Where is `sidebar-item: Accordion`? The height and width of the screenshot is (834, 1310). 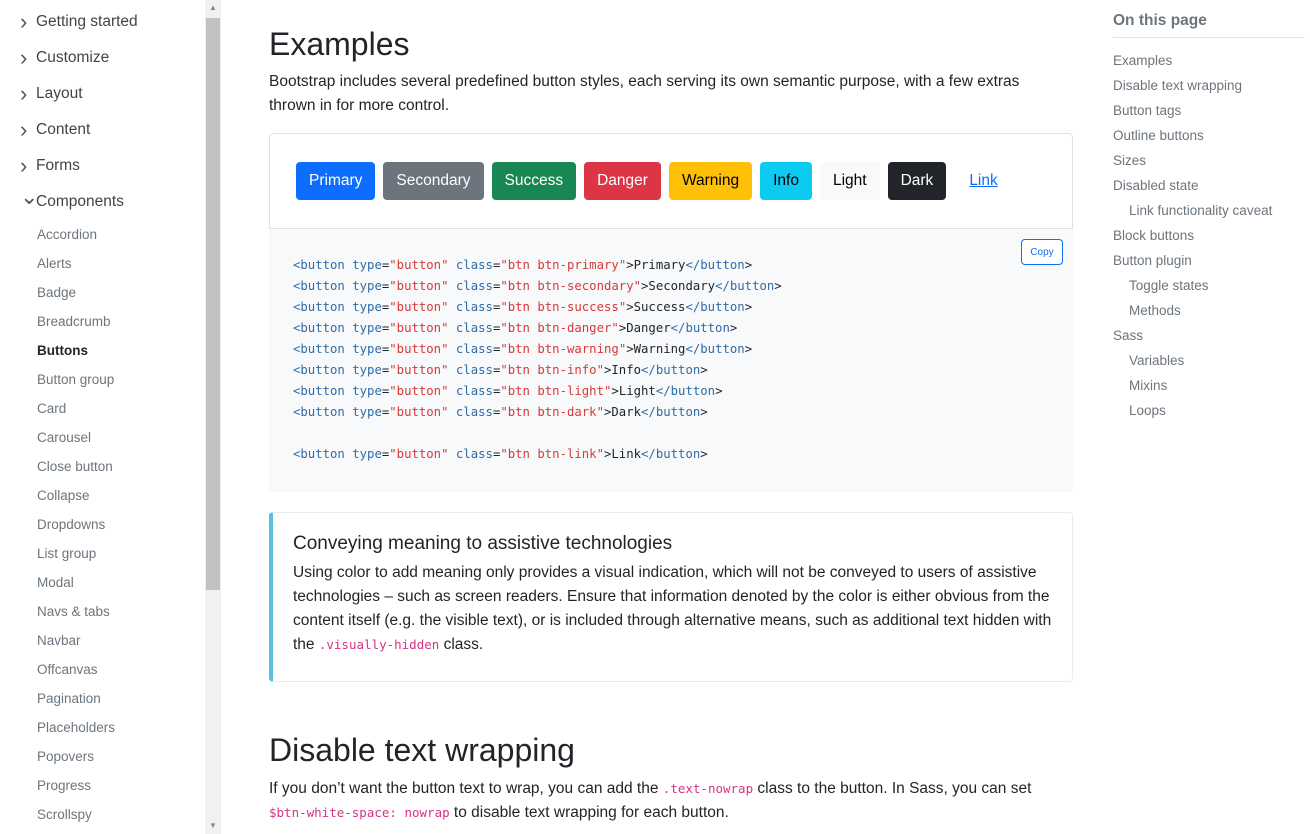
sidebar-item: Accordion is located at coordinates (102, 234).